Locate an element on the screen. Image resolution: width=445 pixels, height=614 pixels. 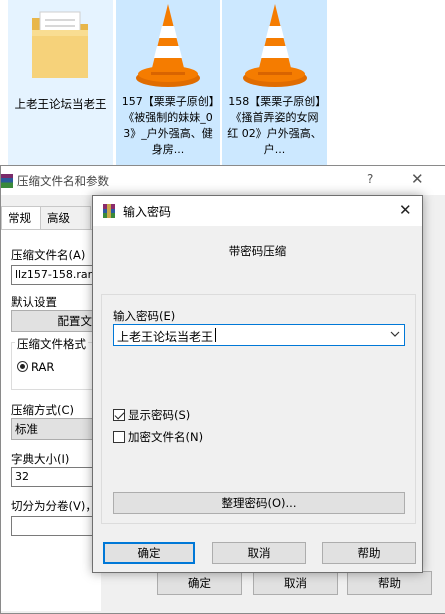
tab-strip: 常规 高级 is located at coordinates (48, 218).